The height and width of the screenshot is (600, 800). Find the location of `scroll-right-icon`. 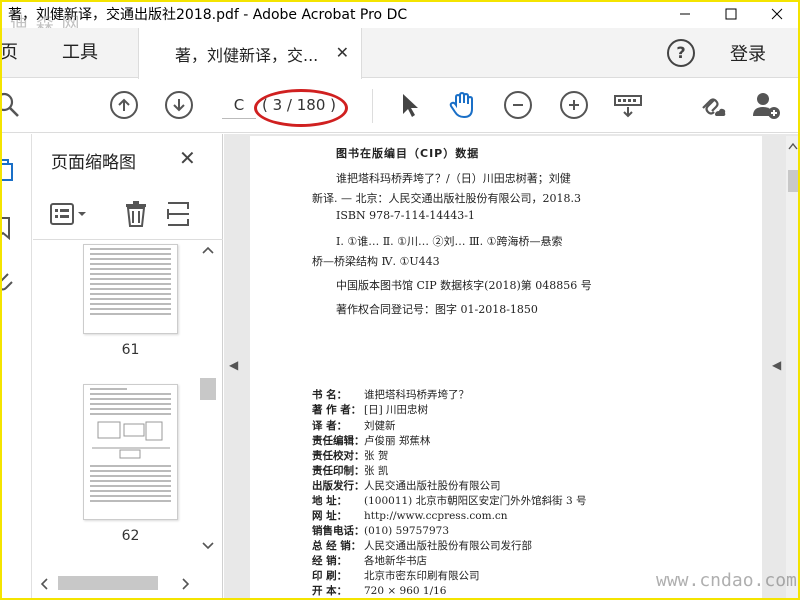

scroll-right-icon is located at coordinates (186, 584).